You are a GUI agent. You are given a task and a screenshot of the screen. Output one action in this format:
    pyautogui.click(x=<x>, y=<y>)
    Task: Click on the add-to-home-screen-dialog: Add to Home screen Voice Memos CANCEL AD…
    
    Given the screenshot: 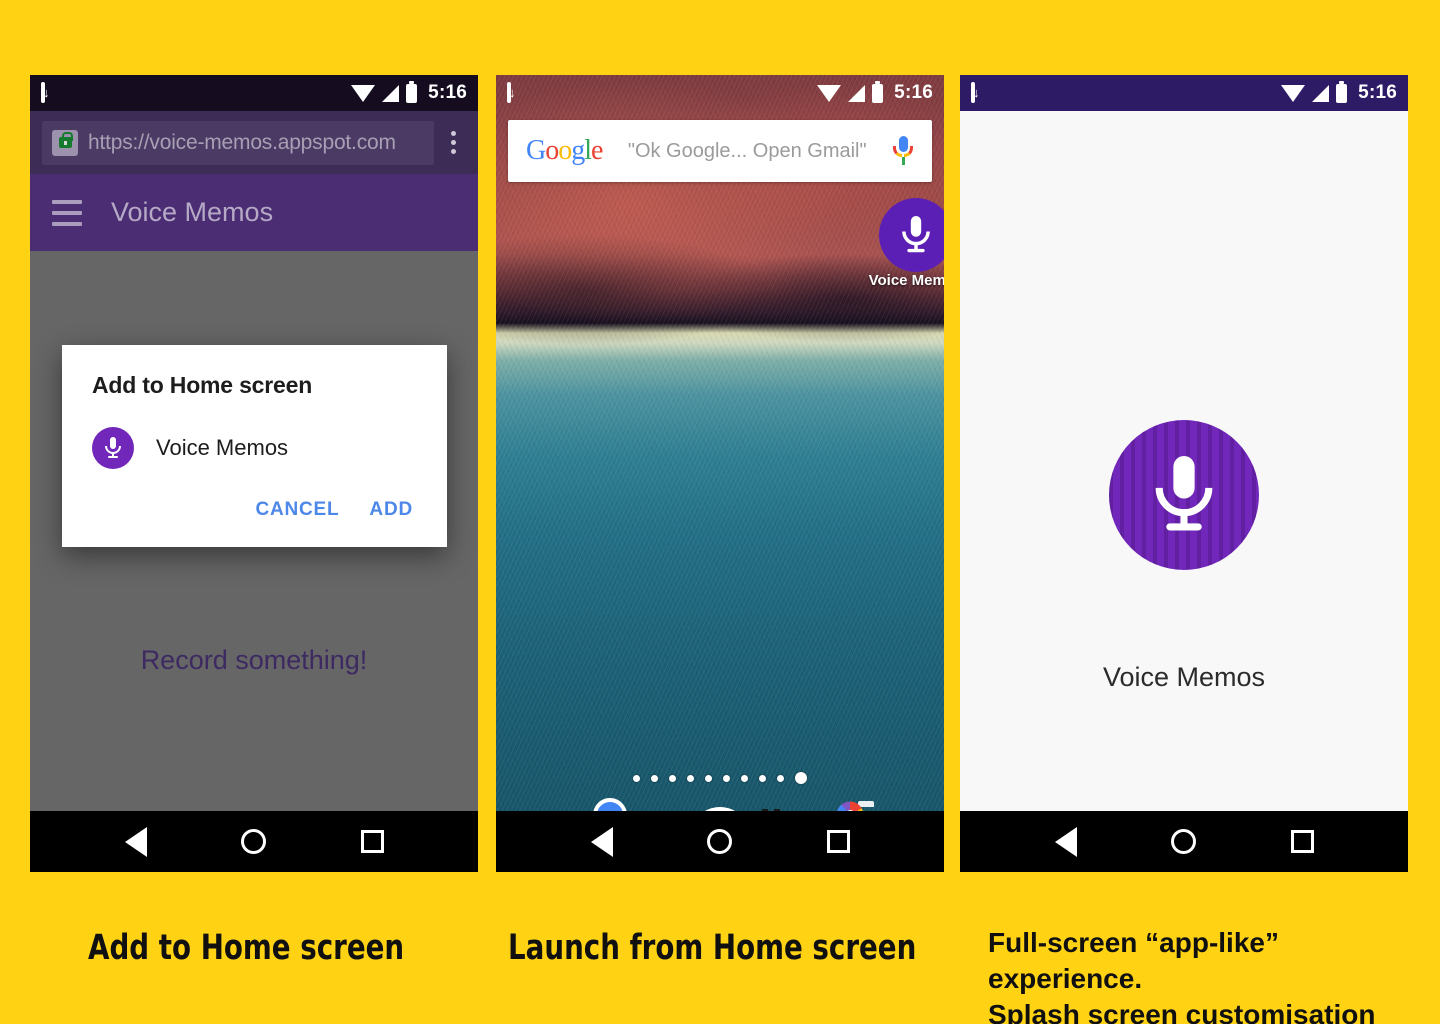 What is the action you would take?
    pyautogui.click(x=254, y=446)
    